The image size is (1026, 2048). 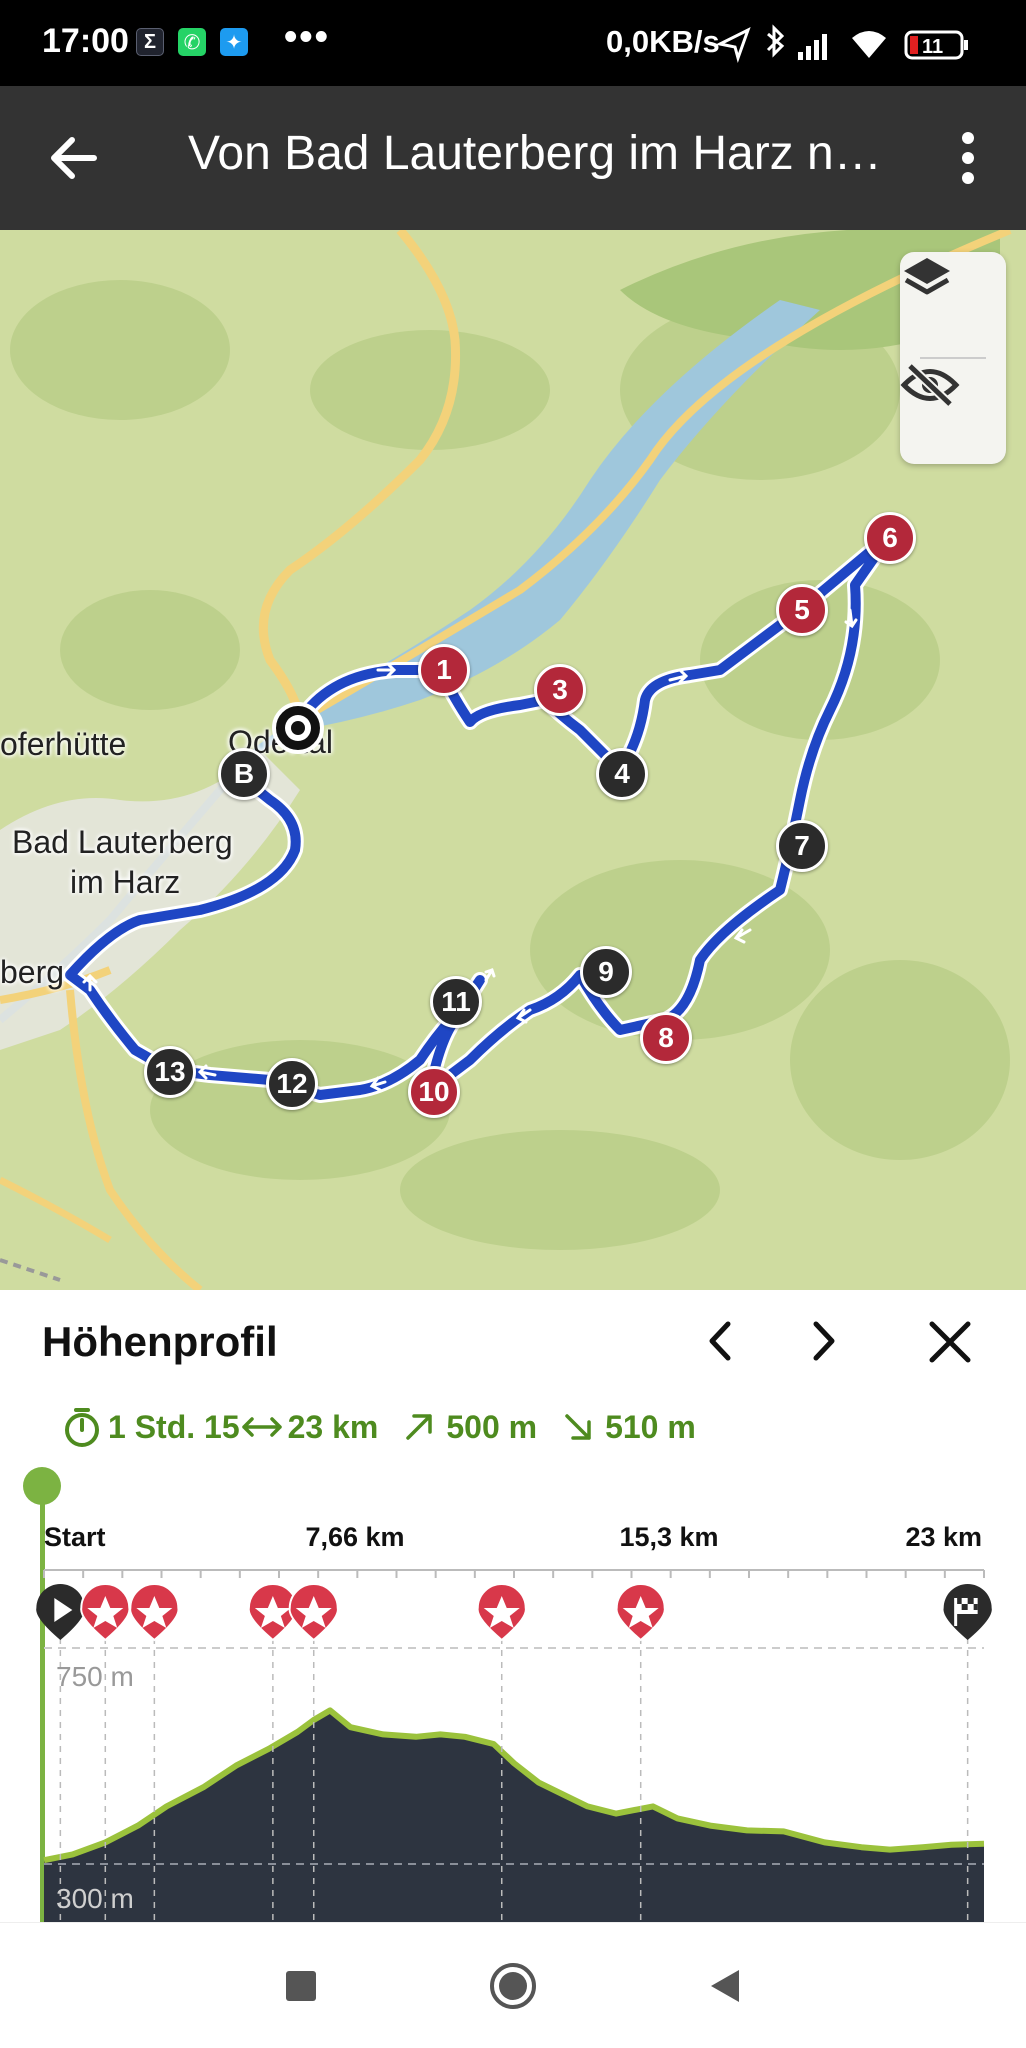 What do you see at coordinates (953, 412) in the screenshot?
I see `hide-overlay-button` at bounding box center [953, 412].